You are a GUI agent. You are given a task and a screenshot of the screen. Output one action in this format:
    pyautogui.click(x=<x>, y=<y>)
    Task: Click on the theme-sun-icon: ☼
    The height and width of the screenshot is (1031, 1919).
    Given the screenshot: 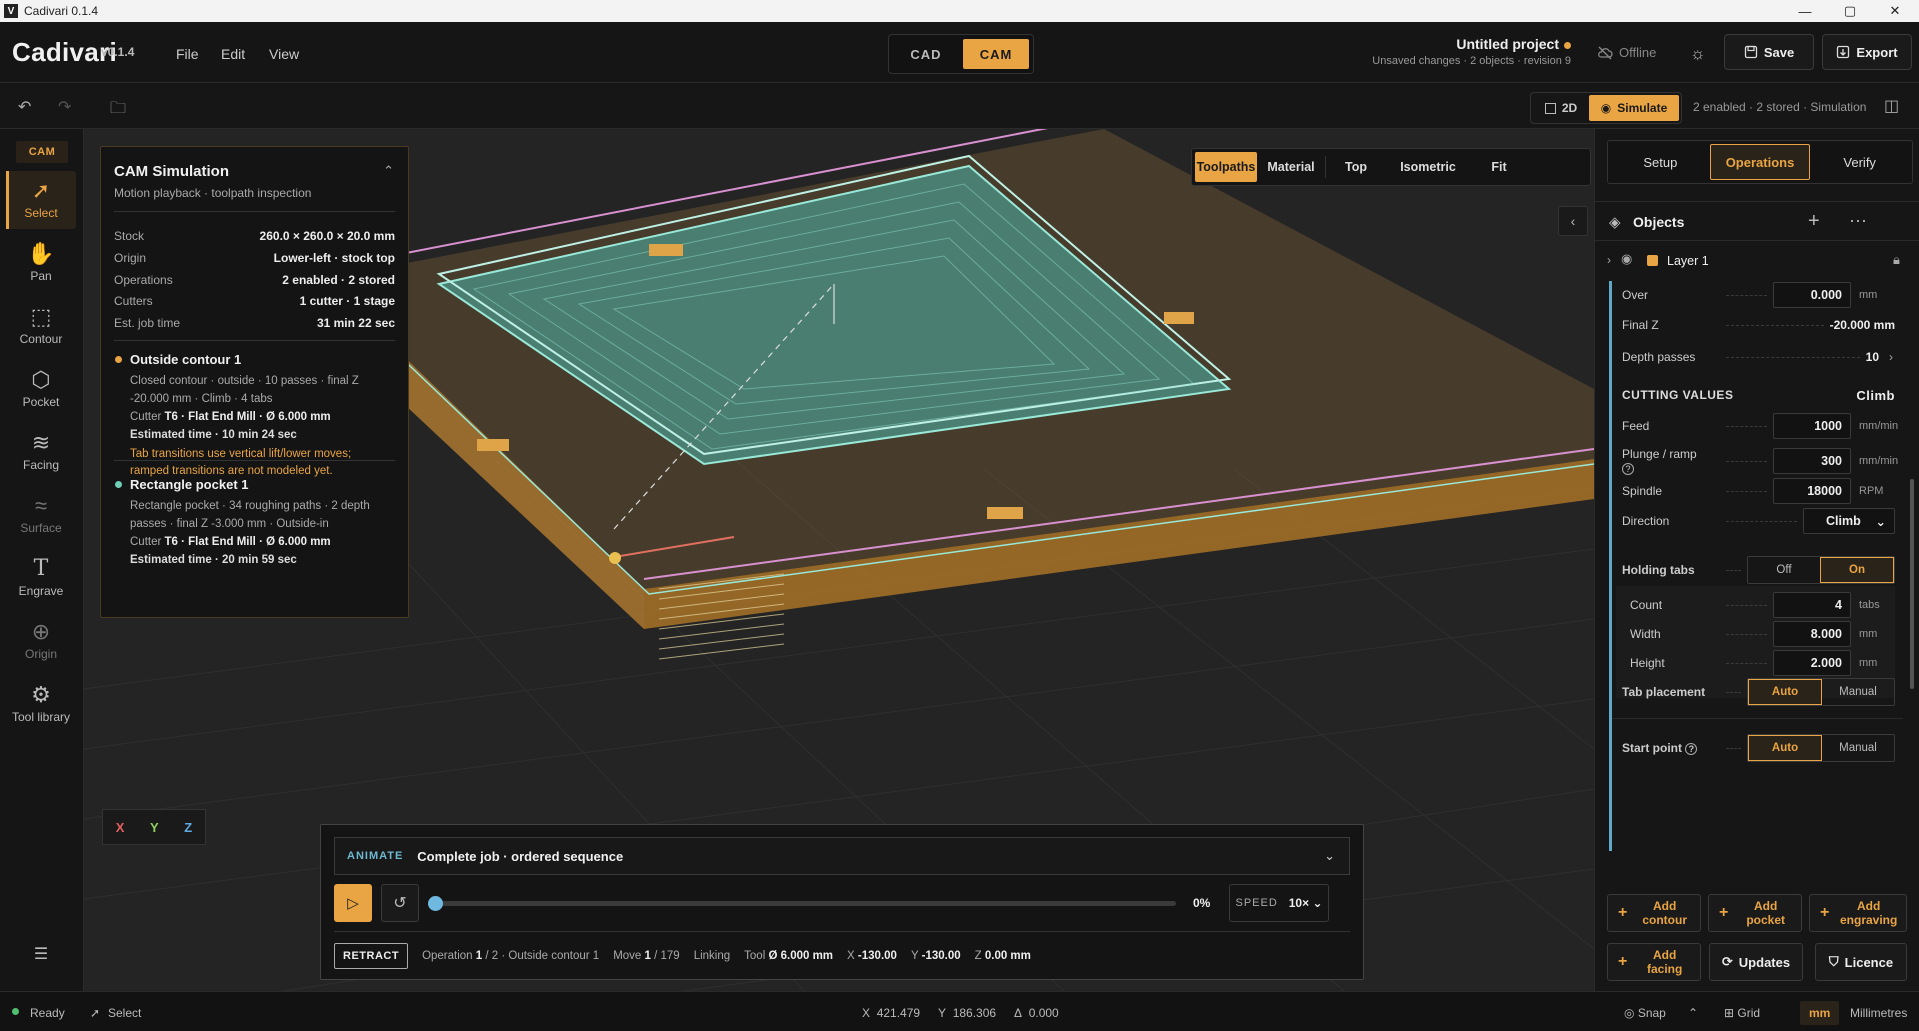 What is the action you would take?
    pyautogui.click(x=1698, y=54)
    